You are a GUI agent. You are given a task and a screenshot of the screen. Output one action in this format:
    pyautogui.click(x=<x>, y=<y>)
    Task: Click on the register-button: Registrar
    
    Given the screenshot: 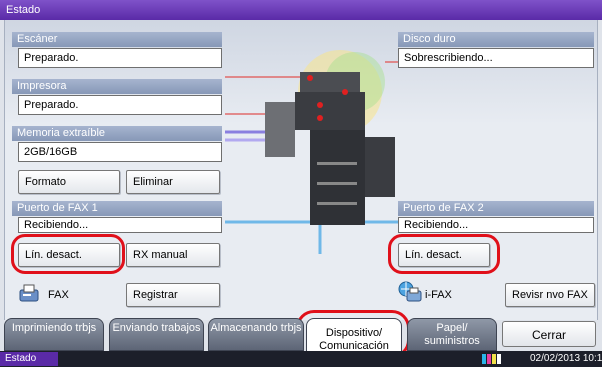 What is the action you would take?
    pyautogui.click(x=173, y=295)
    